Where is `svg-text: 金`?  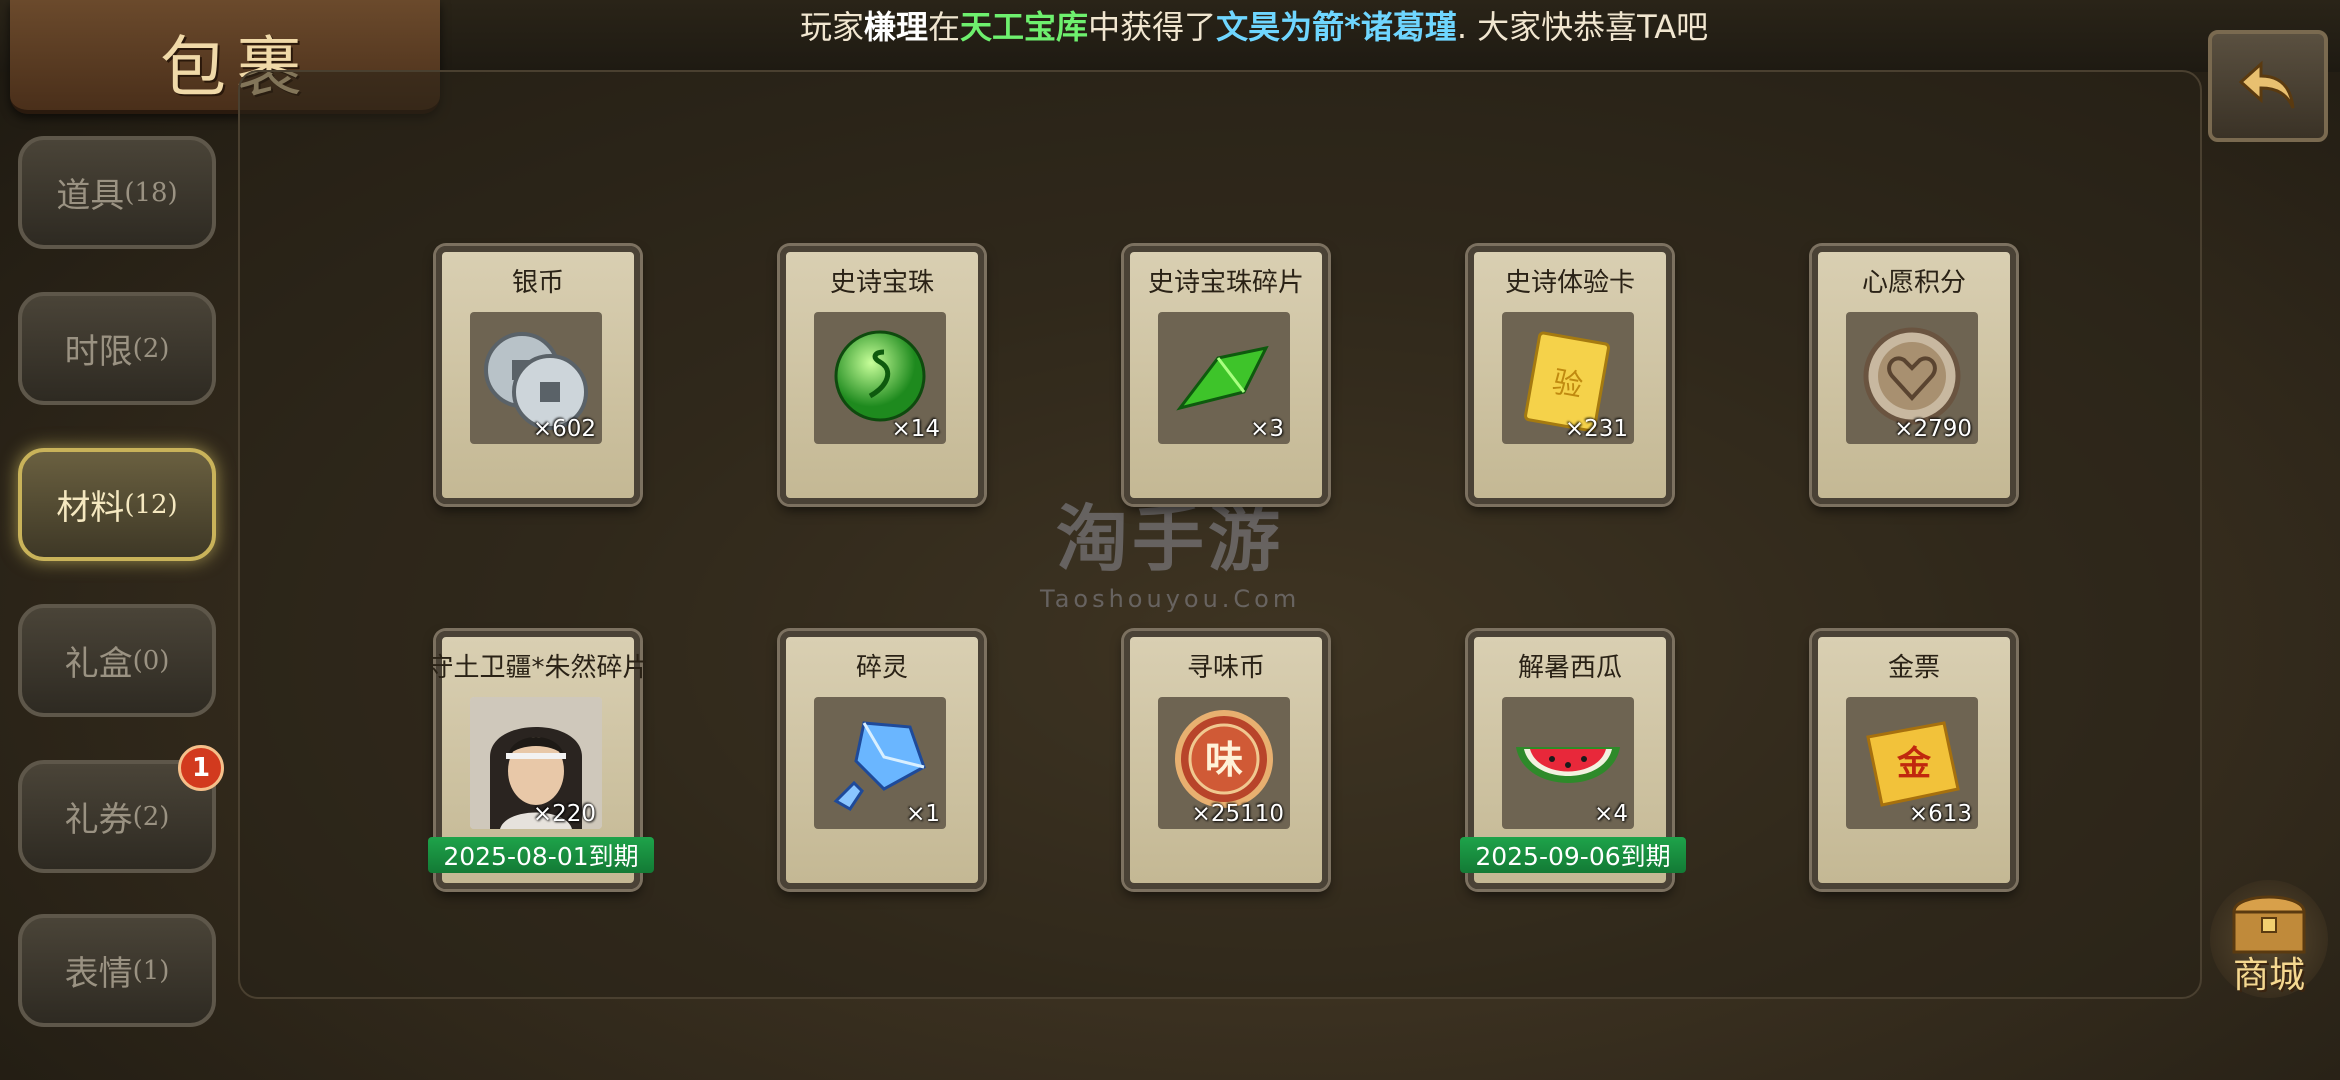 svg-text: 金 is located at coordinates (1914, 764).